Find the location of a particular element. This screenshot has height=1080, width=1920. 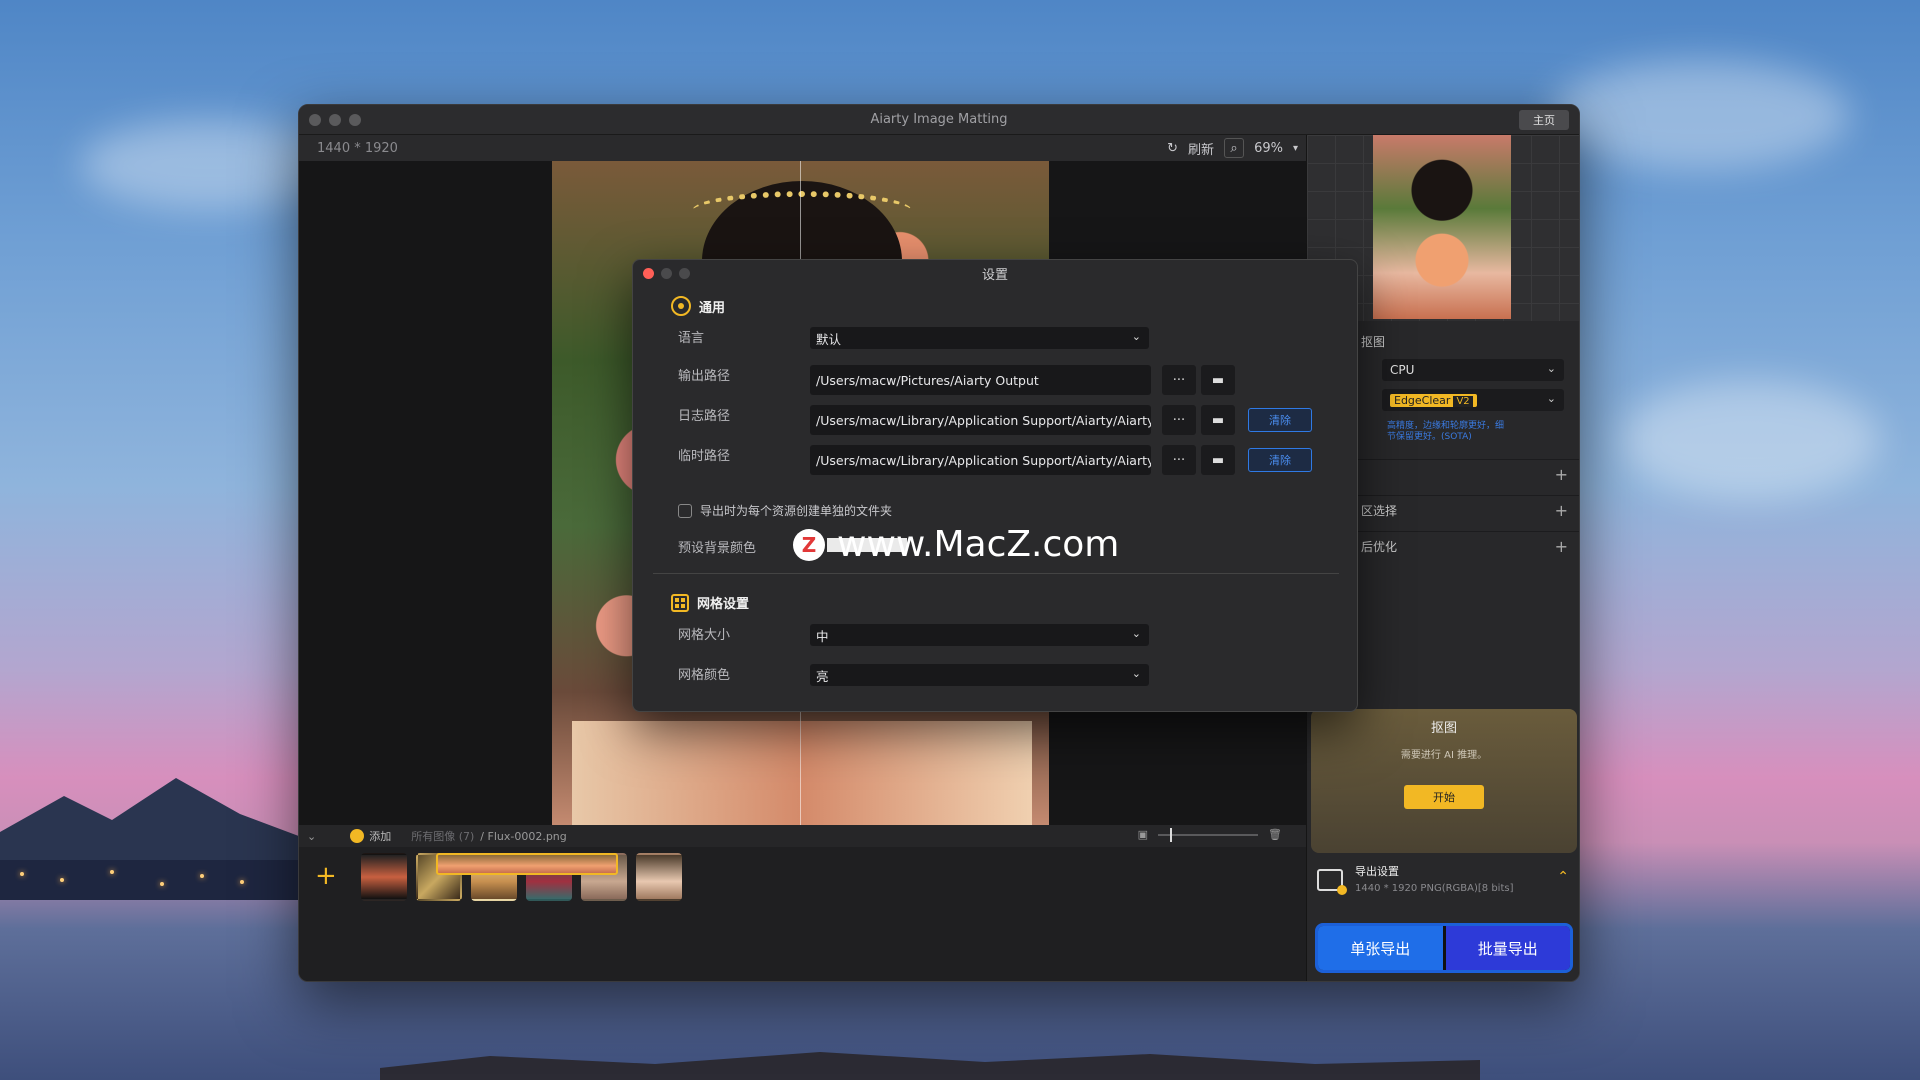

breadcrumb-all: 所有图像 (7) is located at coordinates (442, 836).